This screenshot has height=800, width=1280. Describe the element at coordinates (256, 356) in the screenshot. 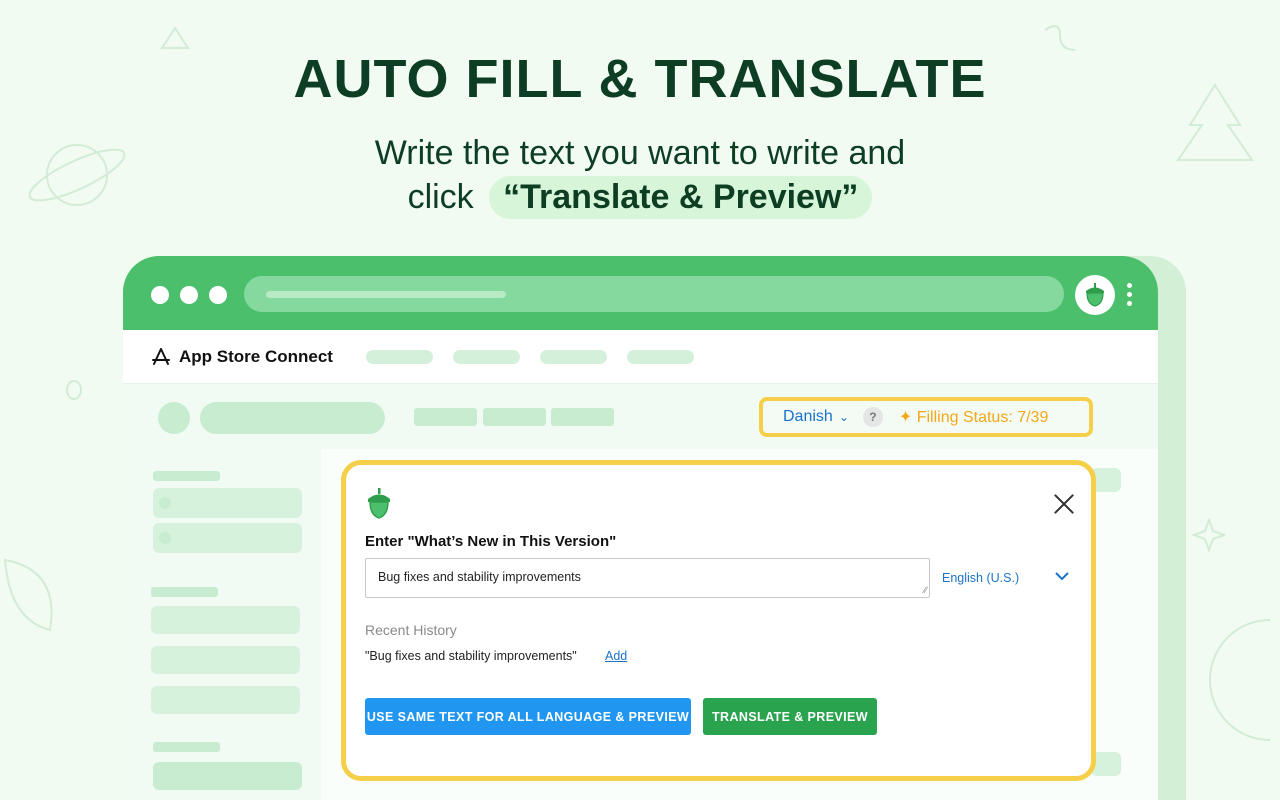

I see `brand-name: App Store Connect` at that location.